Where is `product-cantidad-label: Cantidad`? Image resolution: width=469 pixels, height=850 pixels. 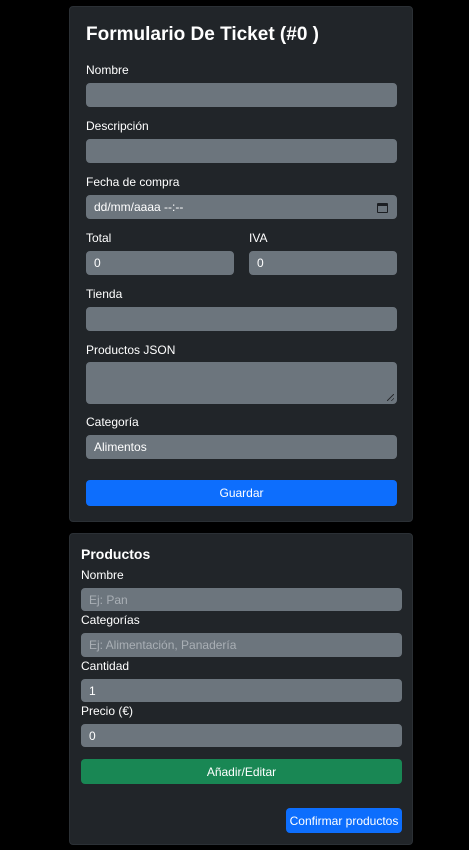 product-cantidad-label: Cantidad is located at coordinates (105, 666).